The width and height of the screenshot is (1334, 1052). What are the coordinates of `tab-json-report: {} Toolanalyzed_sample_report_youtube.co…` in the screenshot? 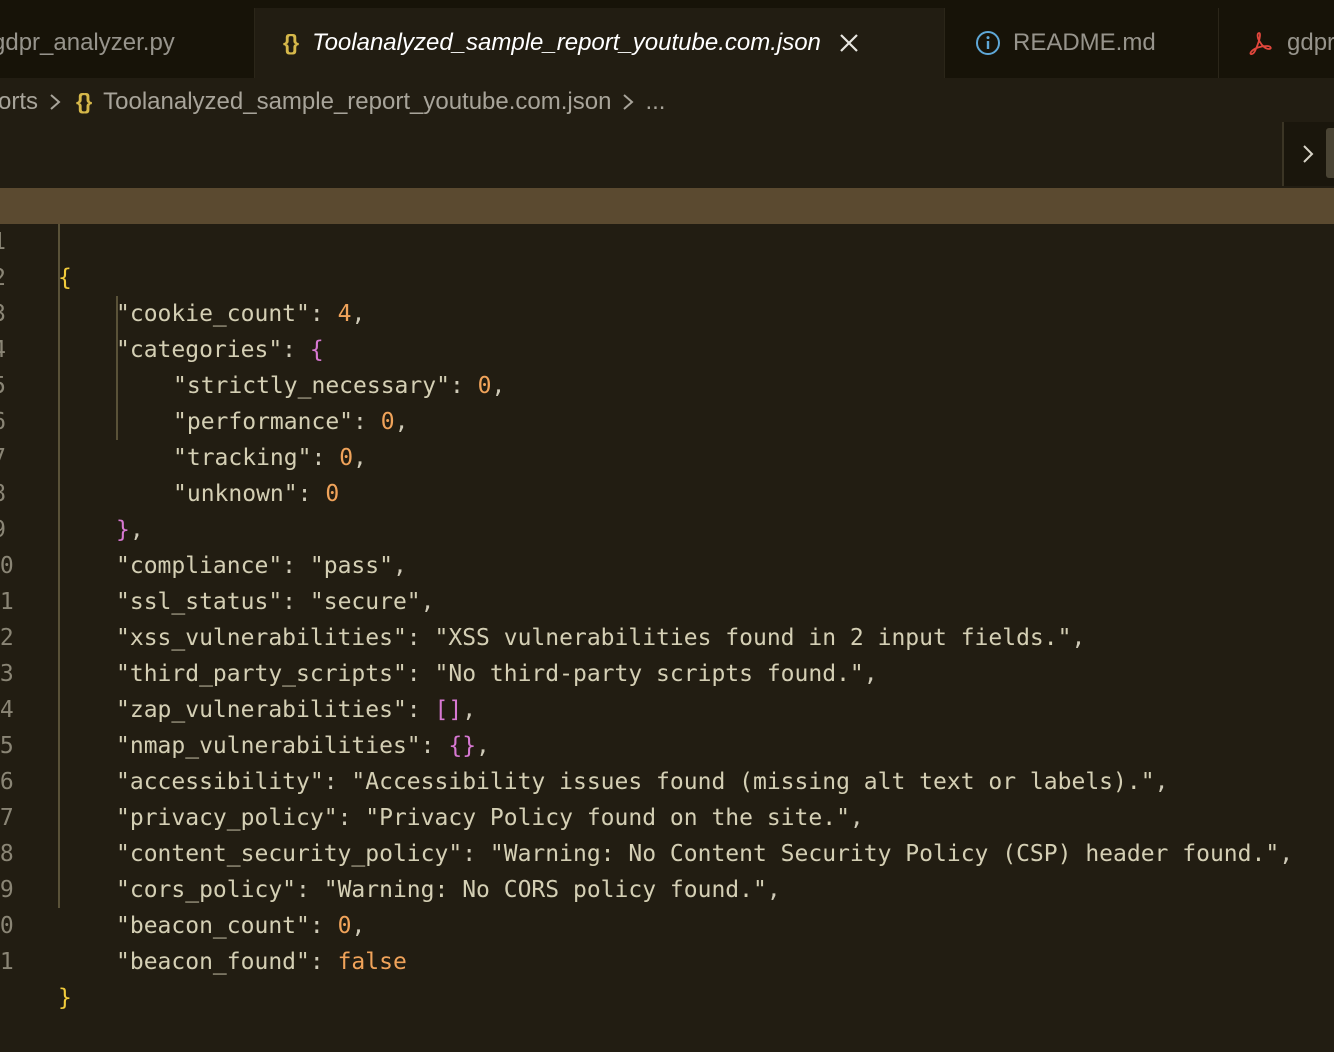 It's located at (600, 43).